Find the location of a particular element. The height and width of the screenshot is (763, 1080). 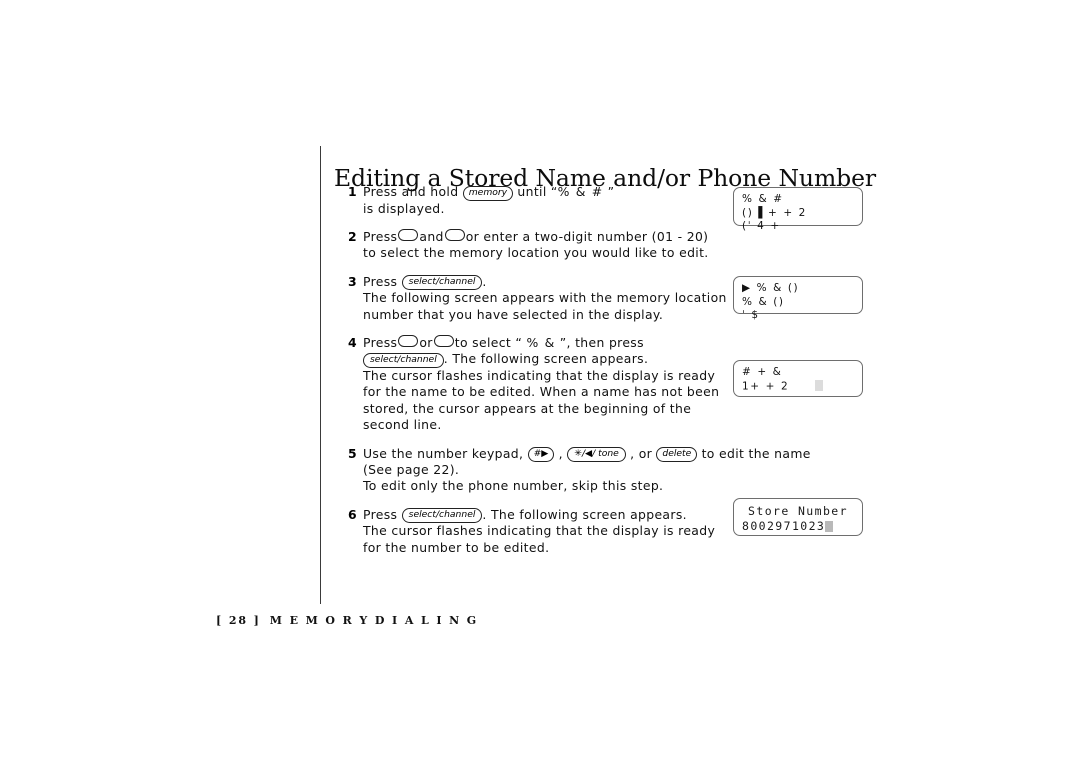

step-line: Press or to select “ % & ”, then press is located at coordinates (545, 343).